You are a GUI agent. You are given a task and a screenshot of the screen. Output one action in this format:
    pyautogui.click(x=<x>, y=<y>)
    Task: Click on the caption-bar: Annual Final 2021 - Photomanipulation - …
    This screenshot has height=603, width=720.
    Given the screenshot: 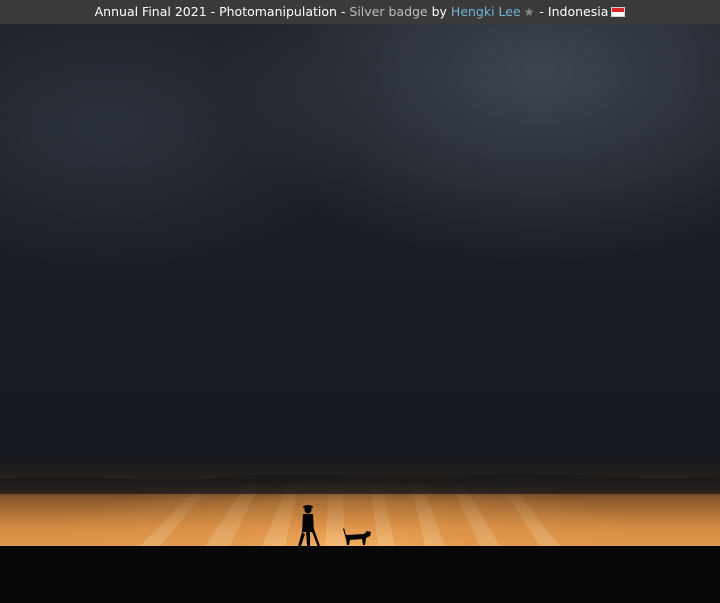 What is the action you would take?
    pyautogui.click(x=360, y=12)
    